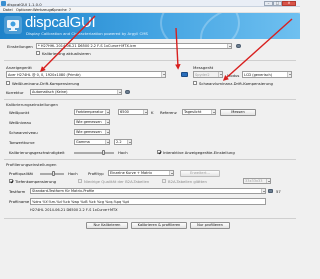  What do you see at coordinates (22, 142) in the screenshot?
I see `tone-curve-label: Tonwertkurve` at bounding box center [22, 142].